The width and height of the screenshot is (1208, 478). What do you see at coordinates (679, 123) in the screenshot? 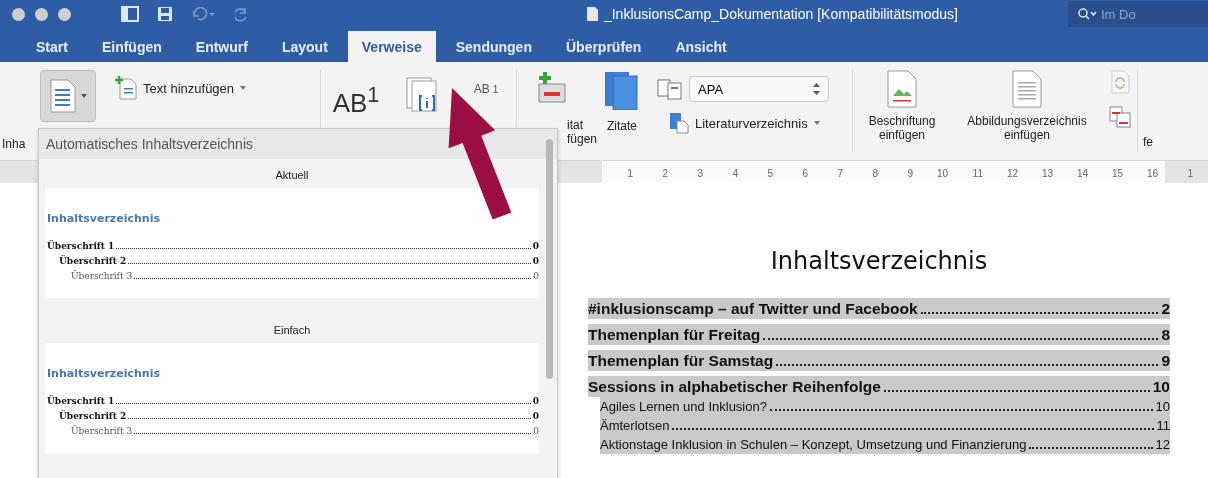
I see `book-page-icon` at bounding box center [679, 123].